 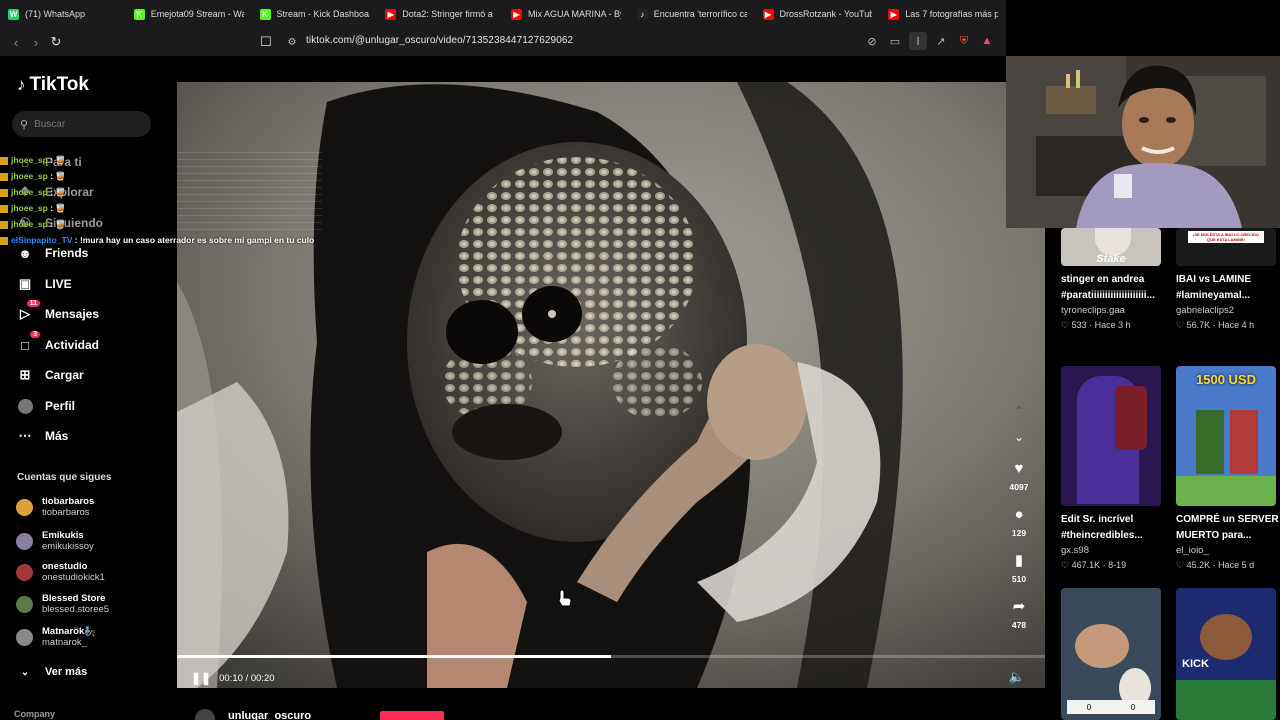 What do you see at coordinates (941, 41) in the screenshot?
I see `share-icon: ↗` at bounding box center [941, 41].